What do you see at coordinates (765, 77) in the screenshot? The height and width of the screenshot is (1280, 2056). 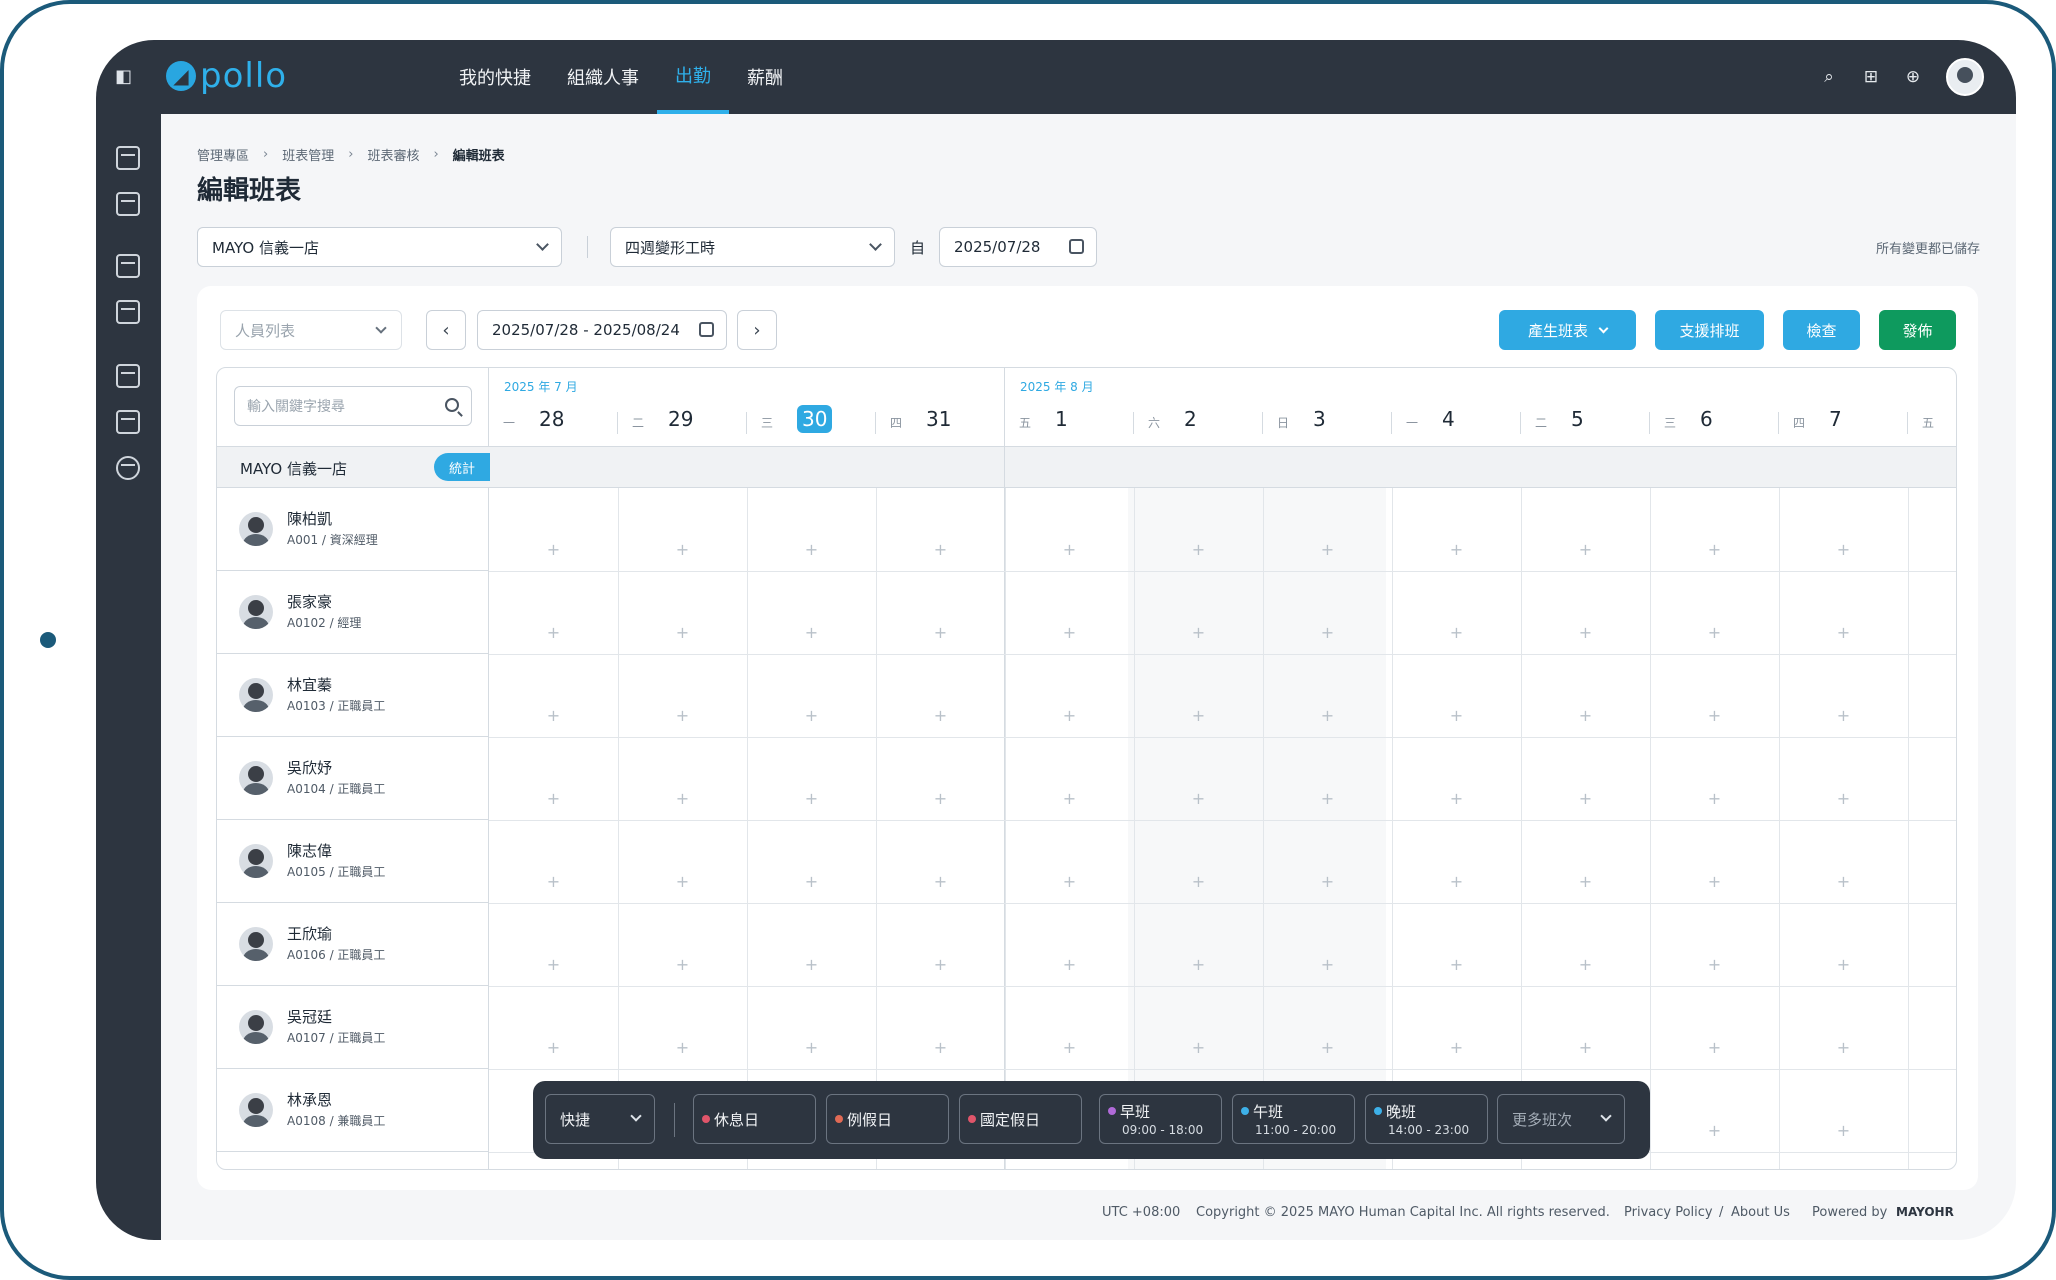 I see `nav-item-payroll: 薪酬` at bounding box center [765, 77].